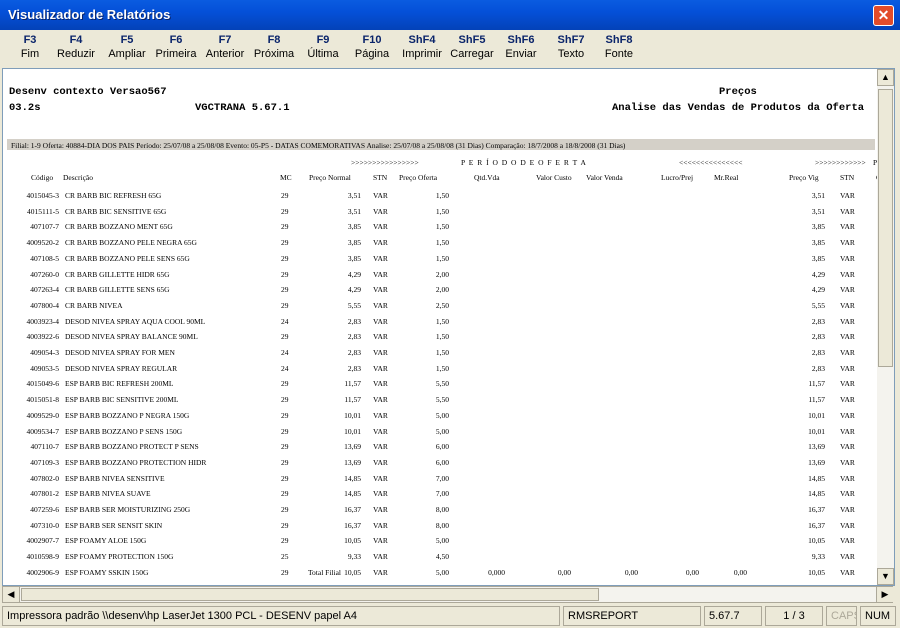 The height and width of the screenshot is (628, 900). I want to click on vertical-scroll-thumb, so click(885, 228).